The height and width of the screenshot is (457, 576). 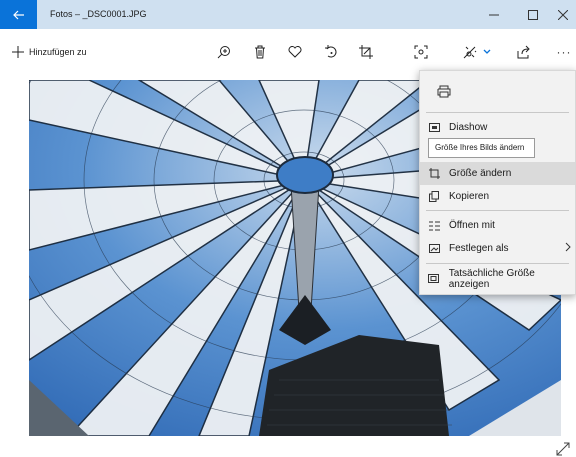 I want to click on minimize-button, so click(x=494, y=14).